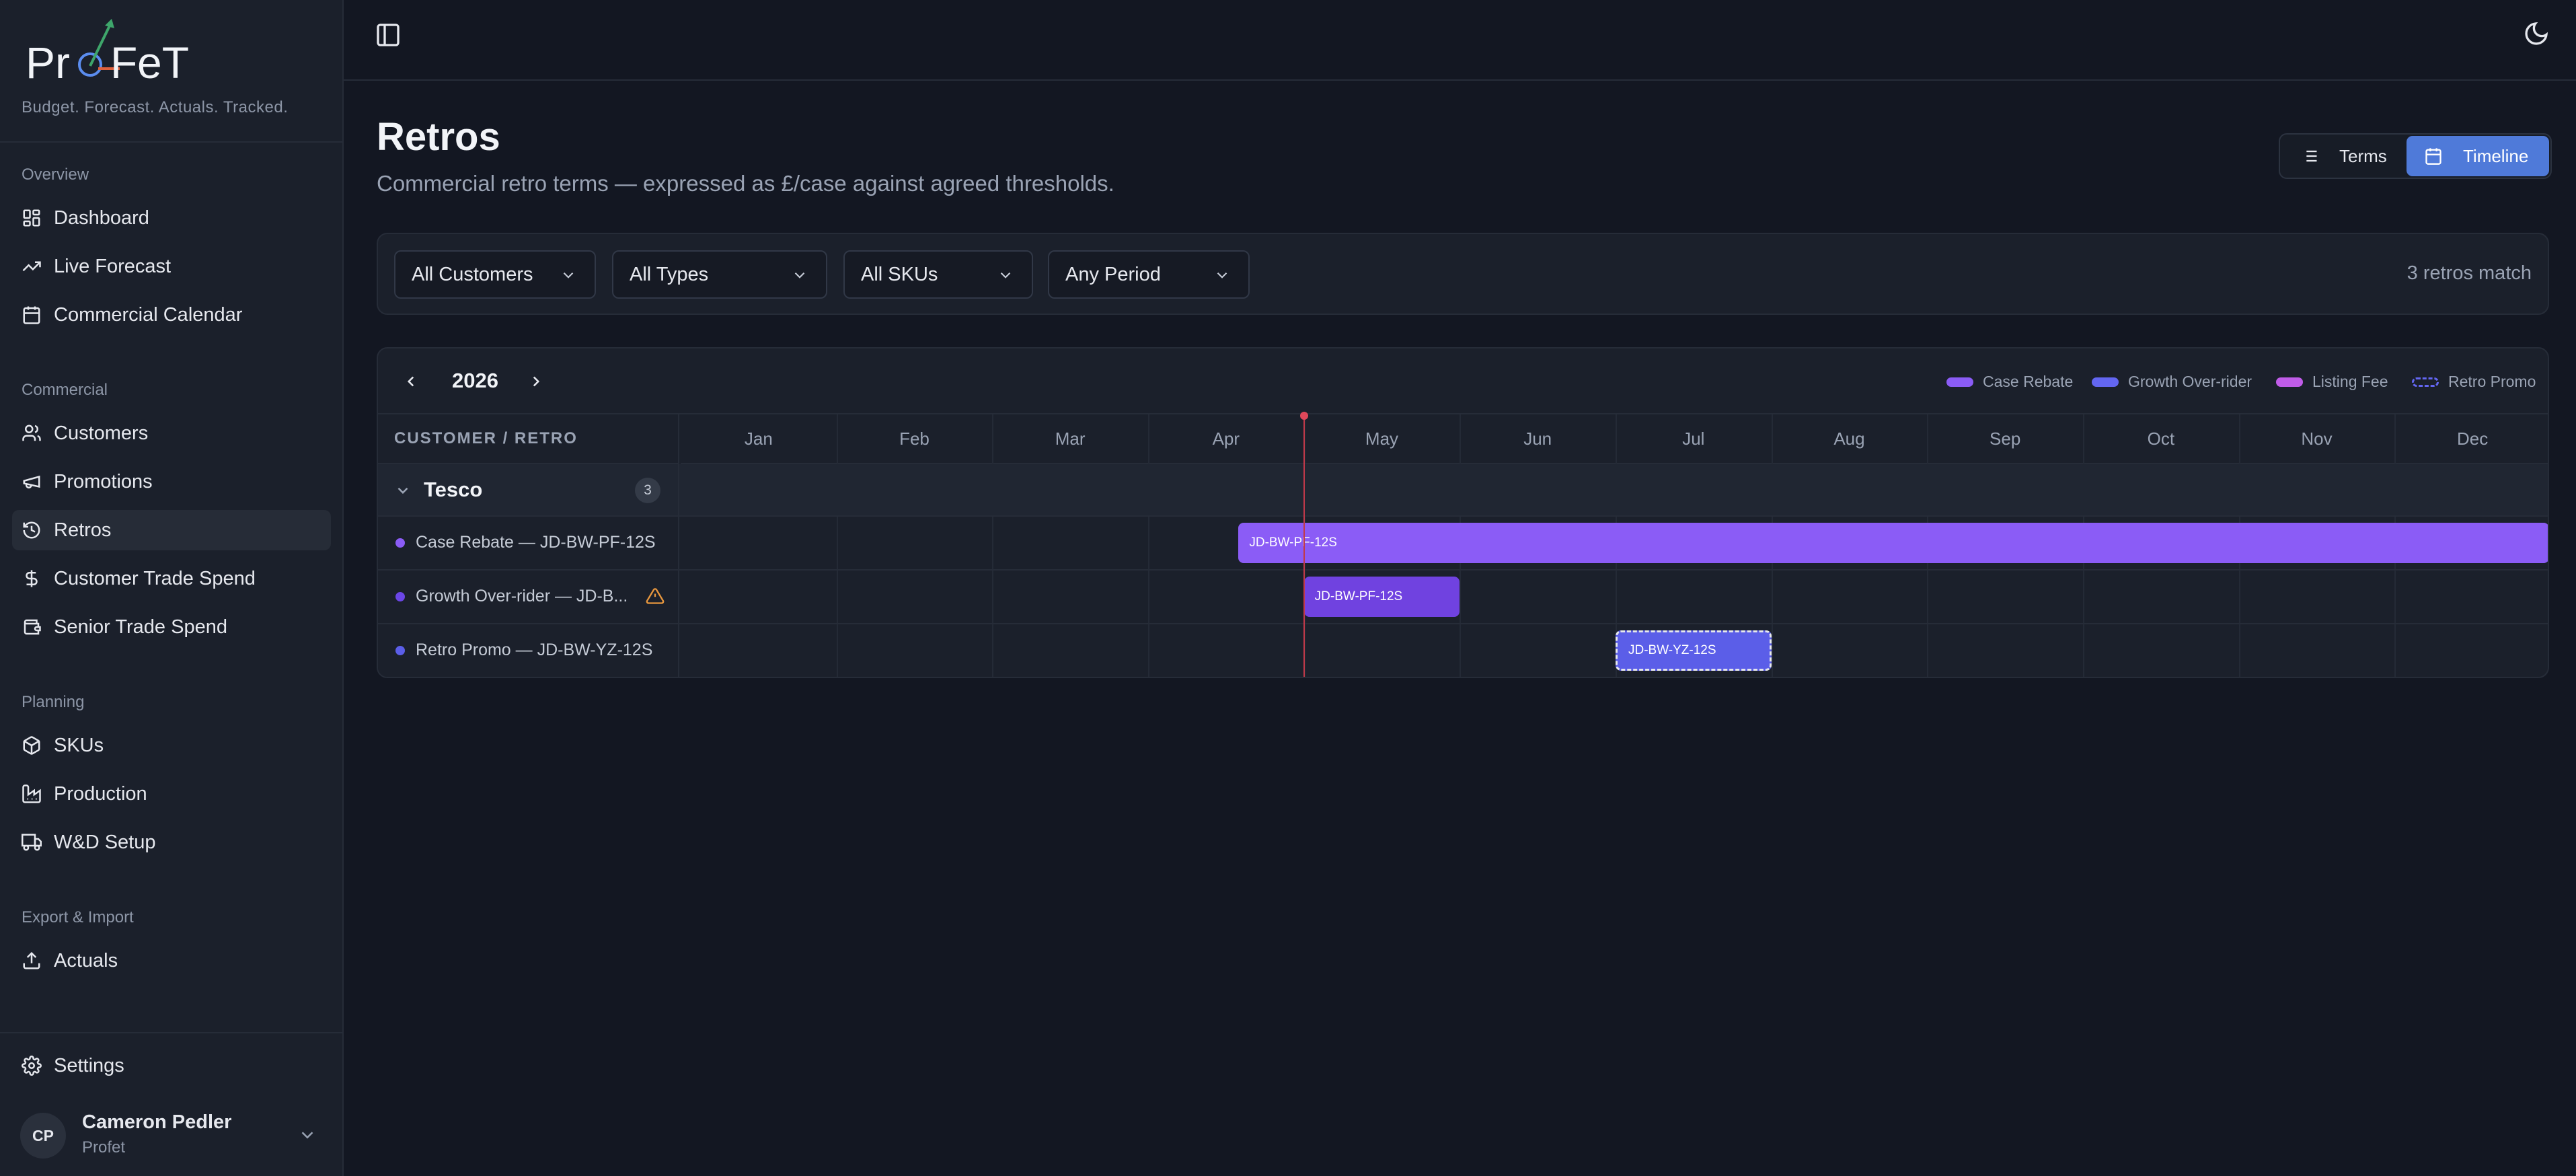 The image size is (2576, 1176). I want to click on sidebar-toggle-icon, so click(388, 35).